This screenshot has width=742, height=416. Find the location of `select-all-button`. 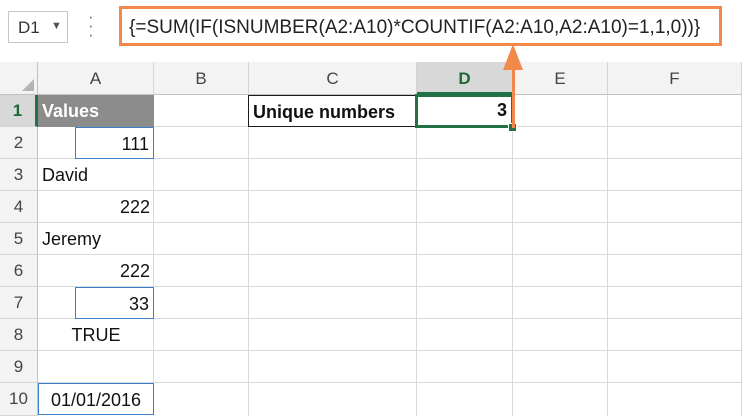

select-all-button is located at coordinates (19, 78).